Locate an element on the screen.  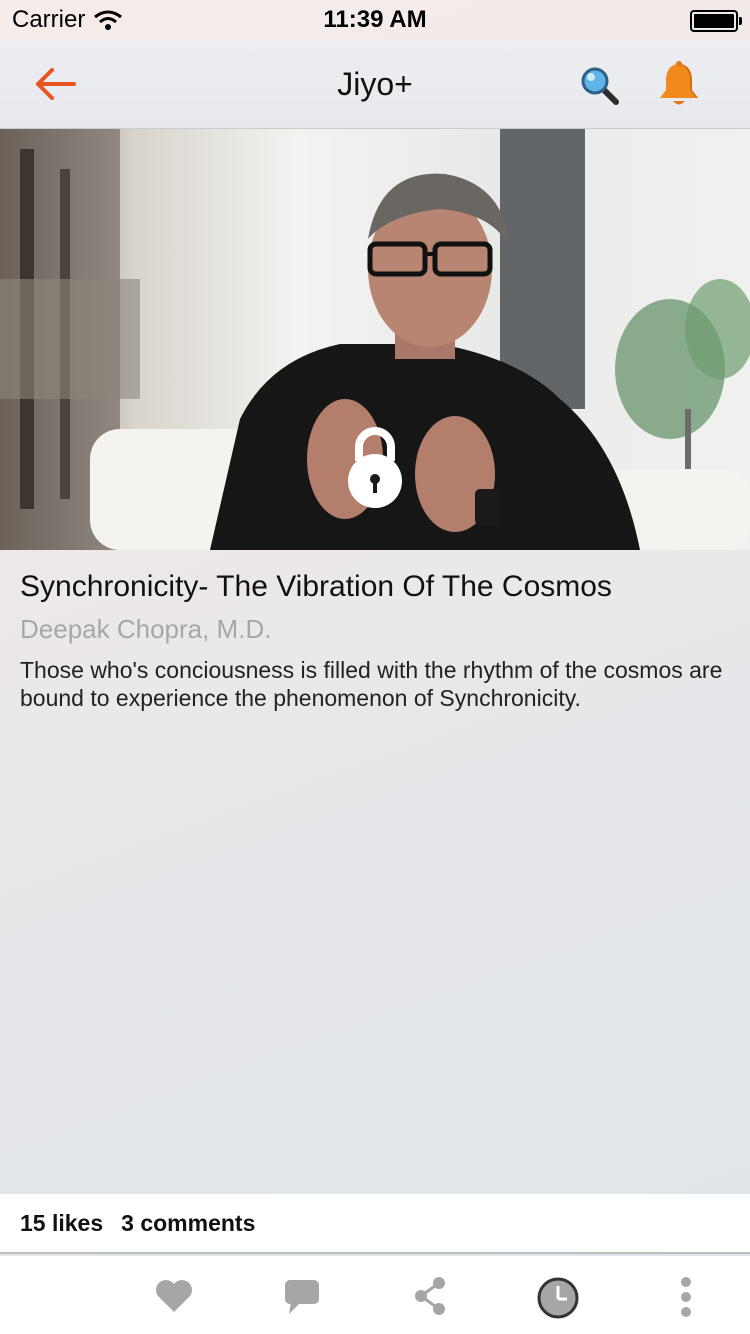
search-icon is located at coordinates (600, 86).